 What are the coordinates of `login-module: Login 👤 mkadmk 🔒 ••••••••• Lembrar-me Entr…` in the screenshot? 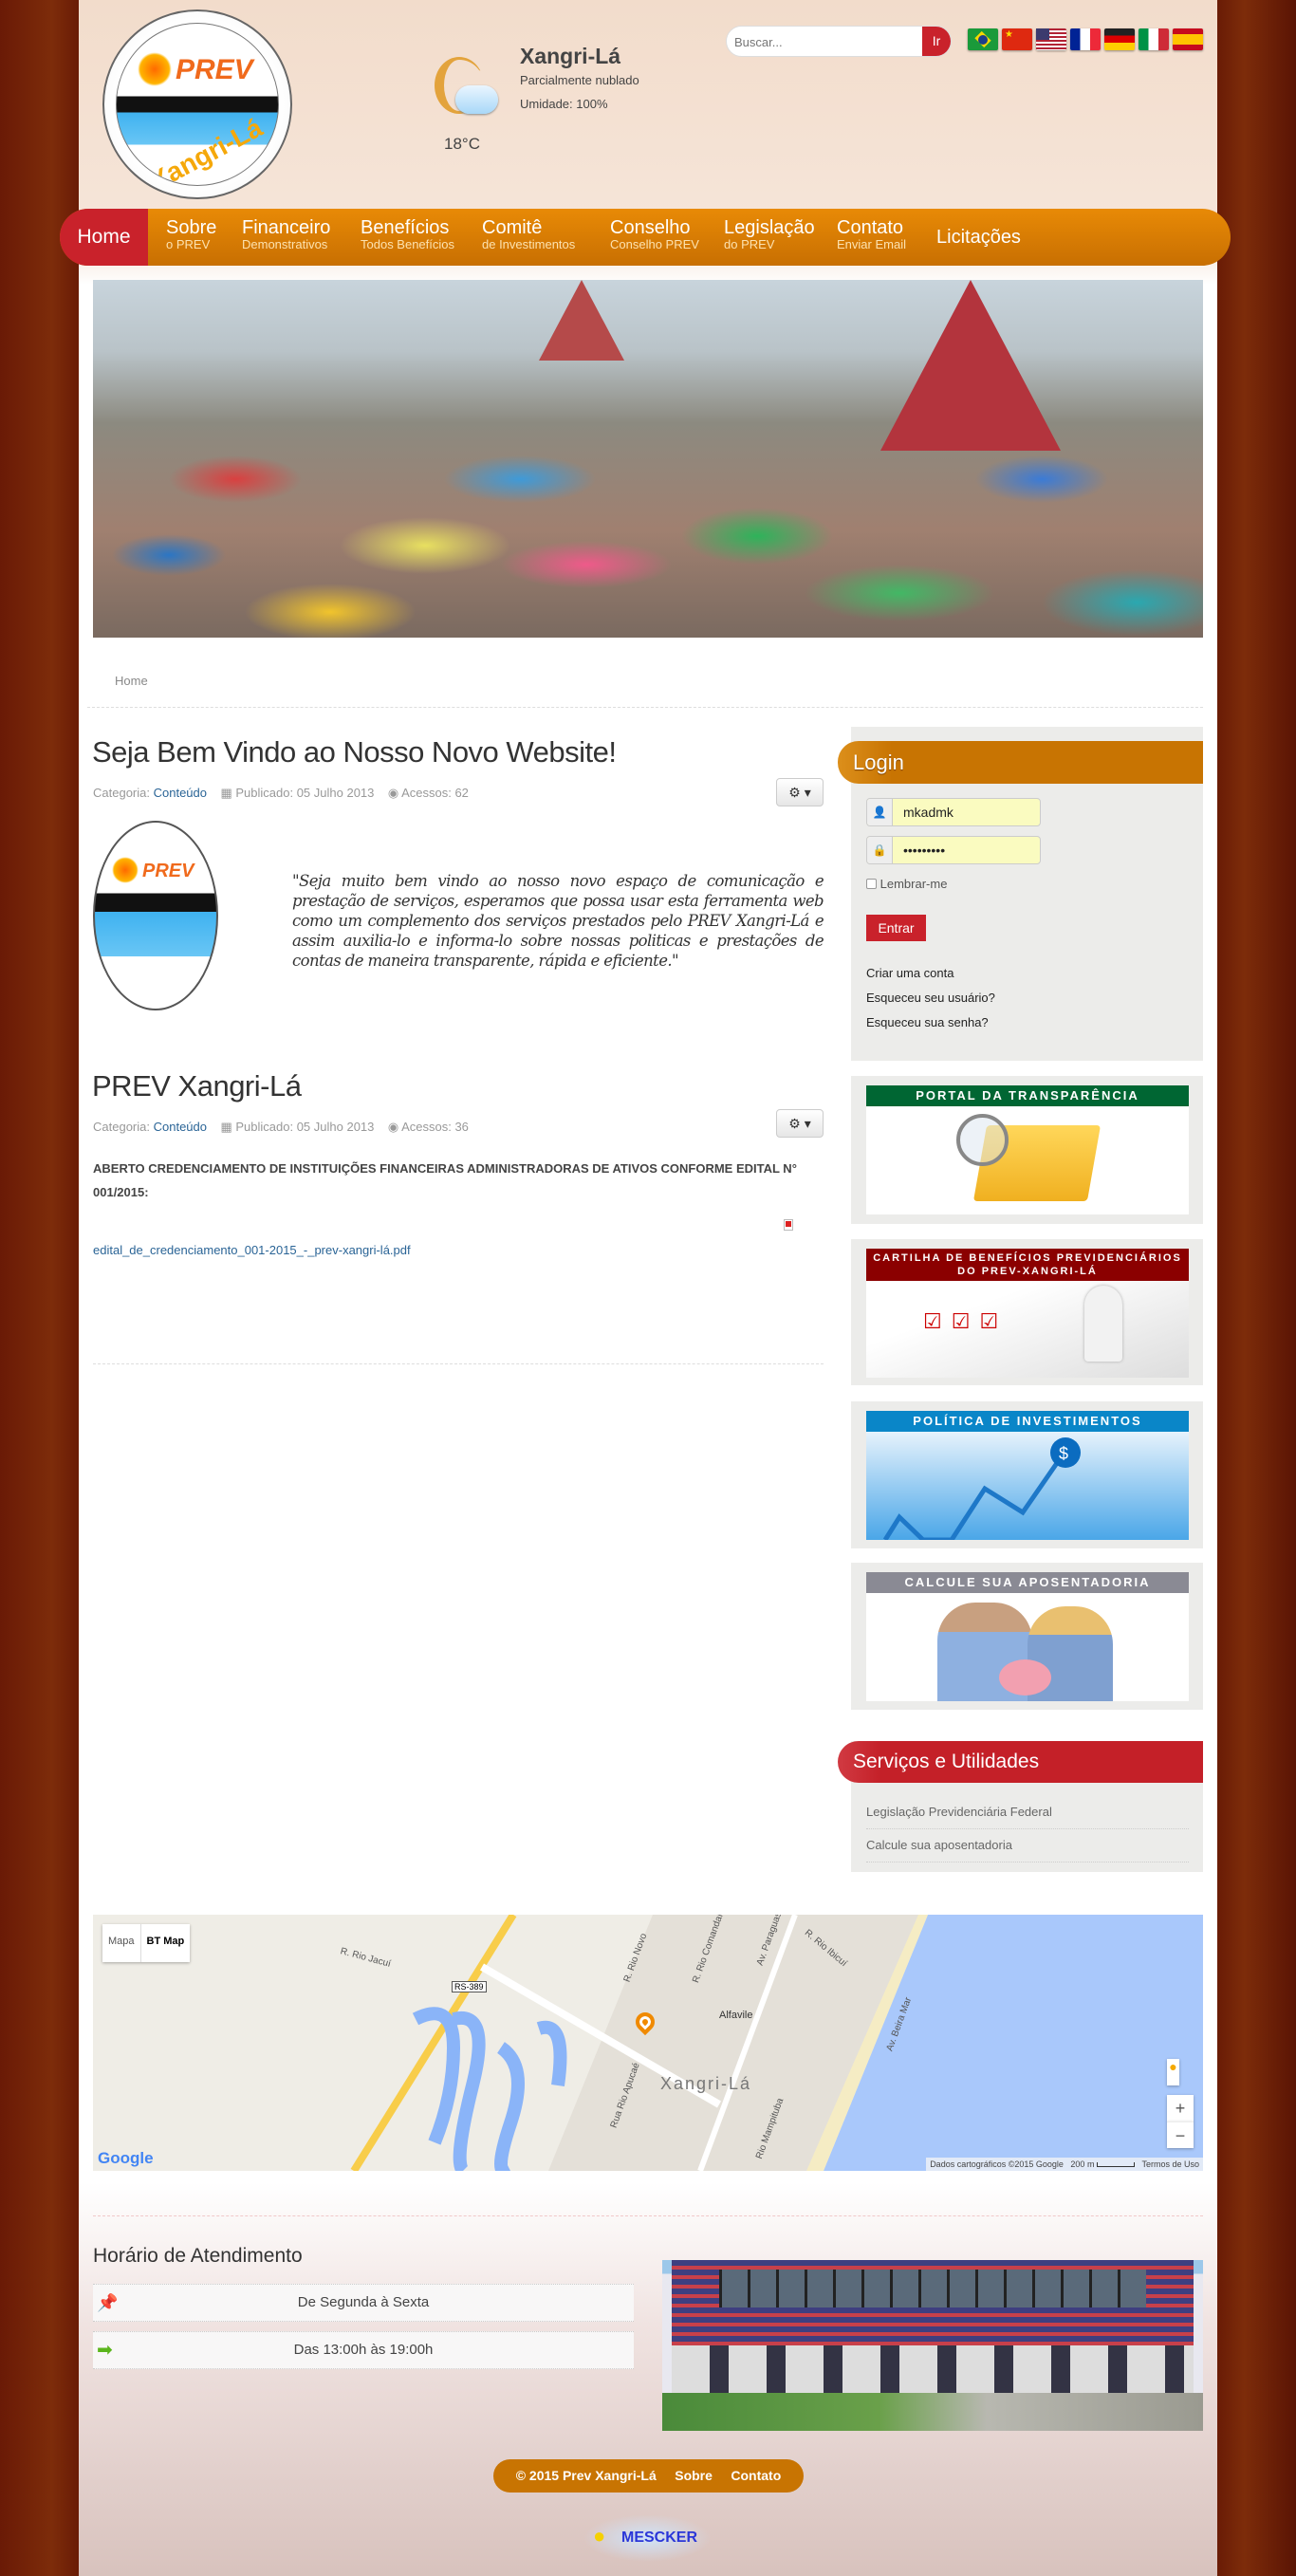 It's located at (1020, 894).